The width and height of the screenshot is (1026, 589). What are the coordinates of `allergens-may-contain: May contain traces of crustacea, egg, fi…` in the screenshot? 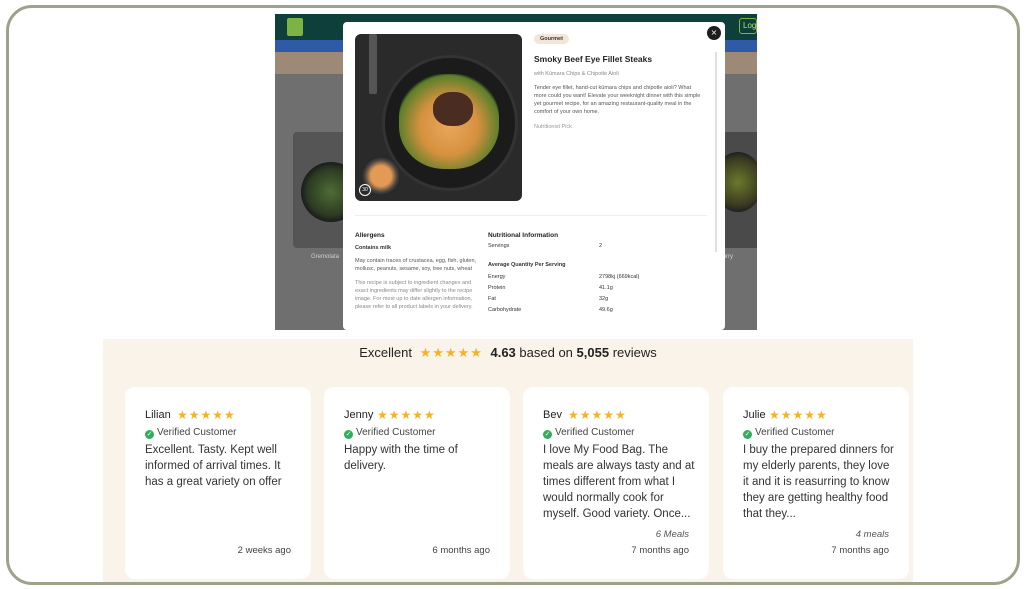 It's located at (416, 265).